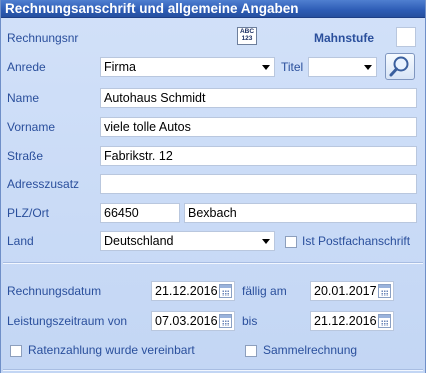 Image resolution: width=426 pixels, height=373 pixels. I want to click on search-icon, so click(399, 66).